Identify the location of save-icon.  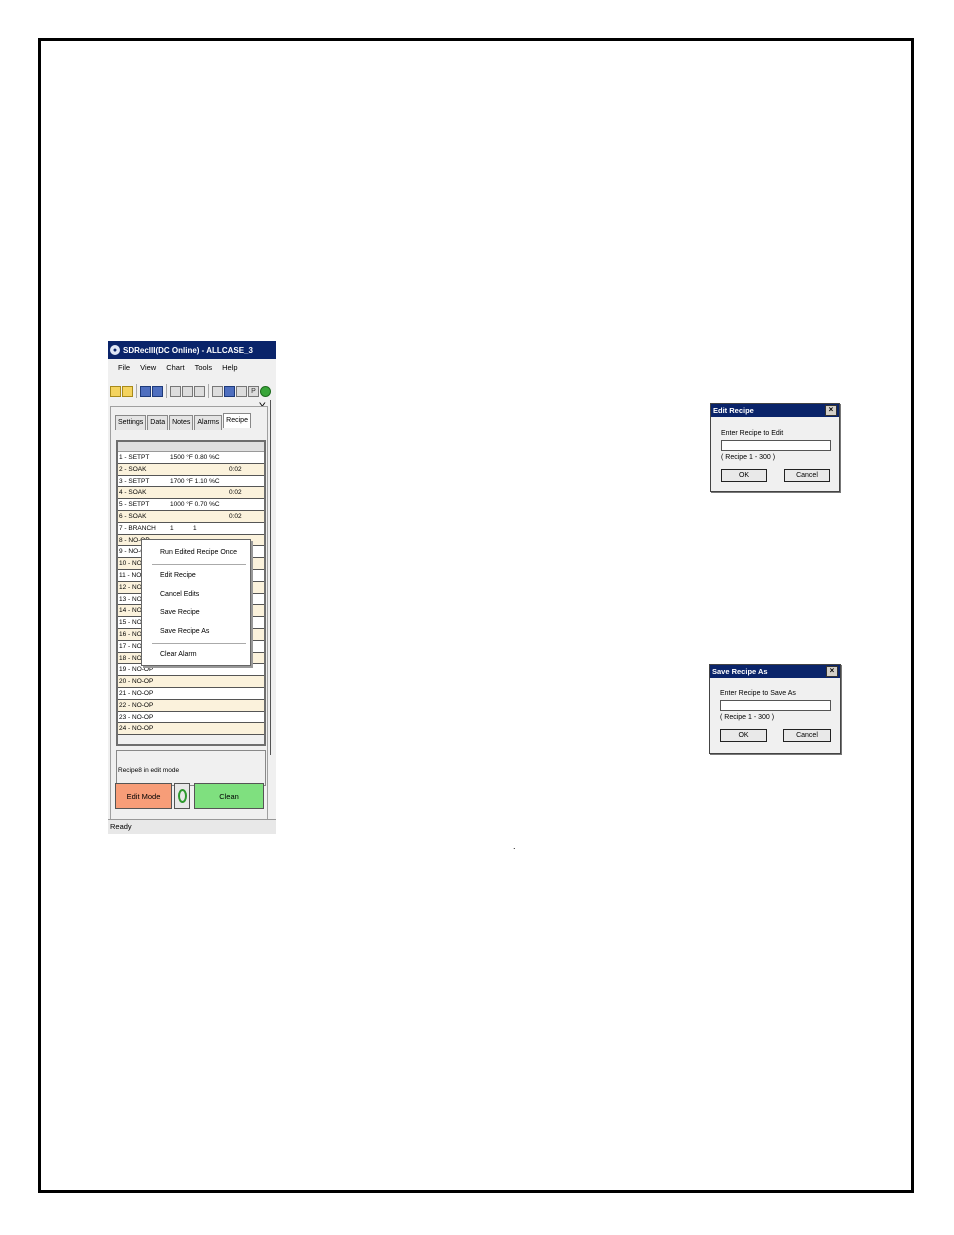
(145, 391).